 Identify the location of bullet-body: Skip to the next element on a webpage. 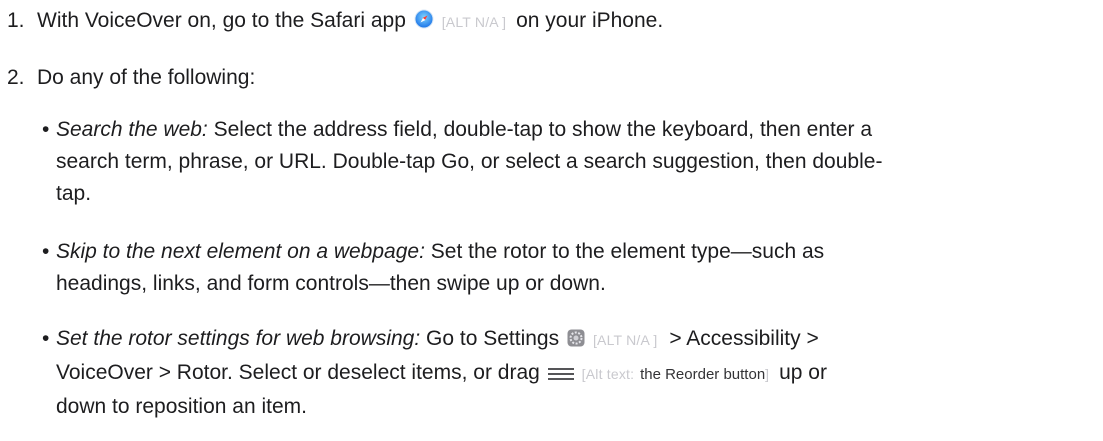
(574, 268).